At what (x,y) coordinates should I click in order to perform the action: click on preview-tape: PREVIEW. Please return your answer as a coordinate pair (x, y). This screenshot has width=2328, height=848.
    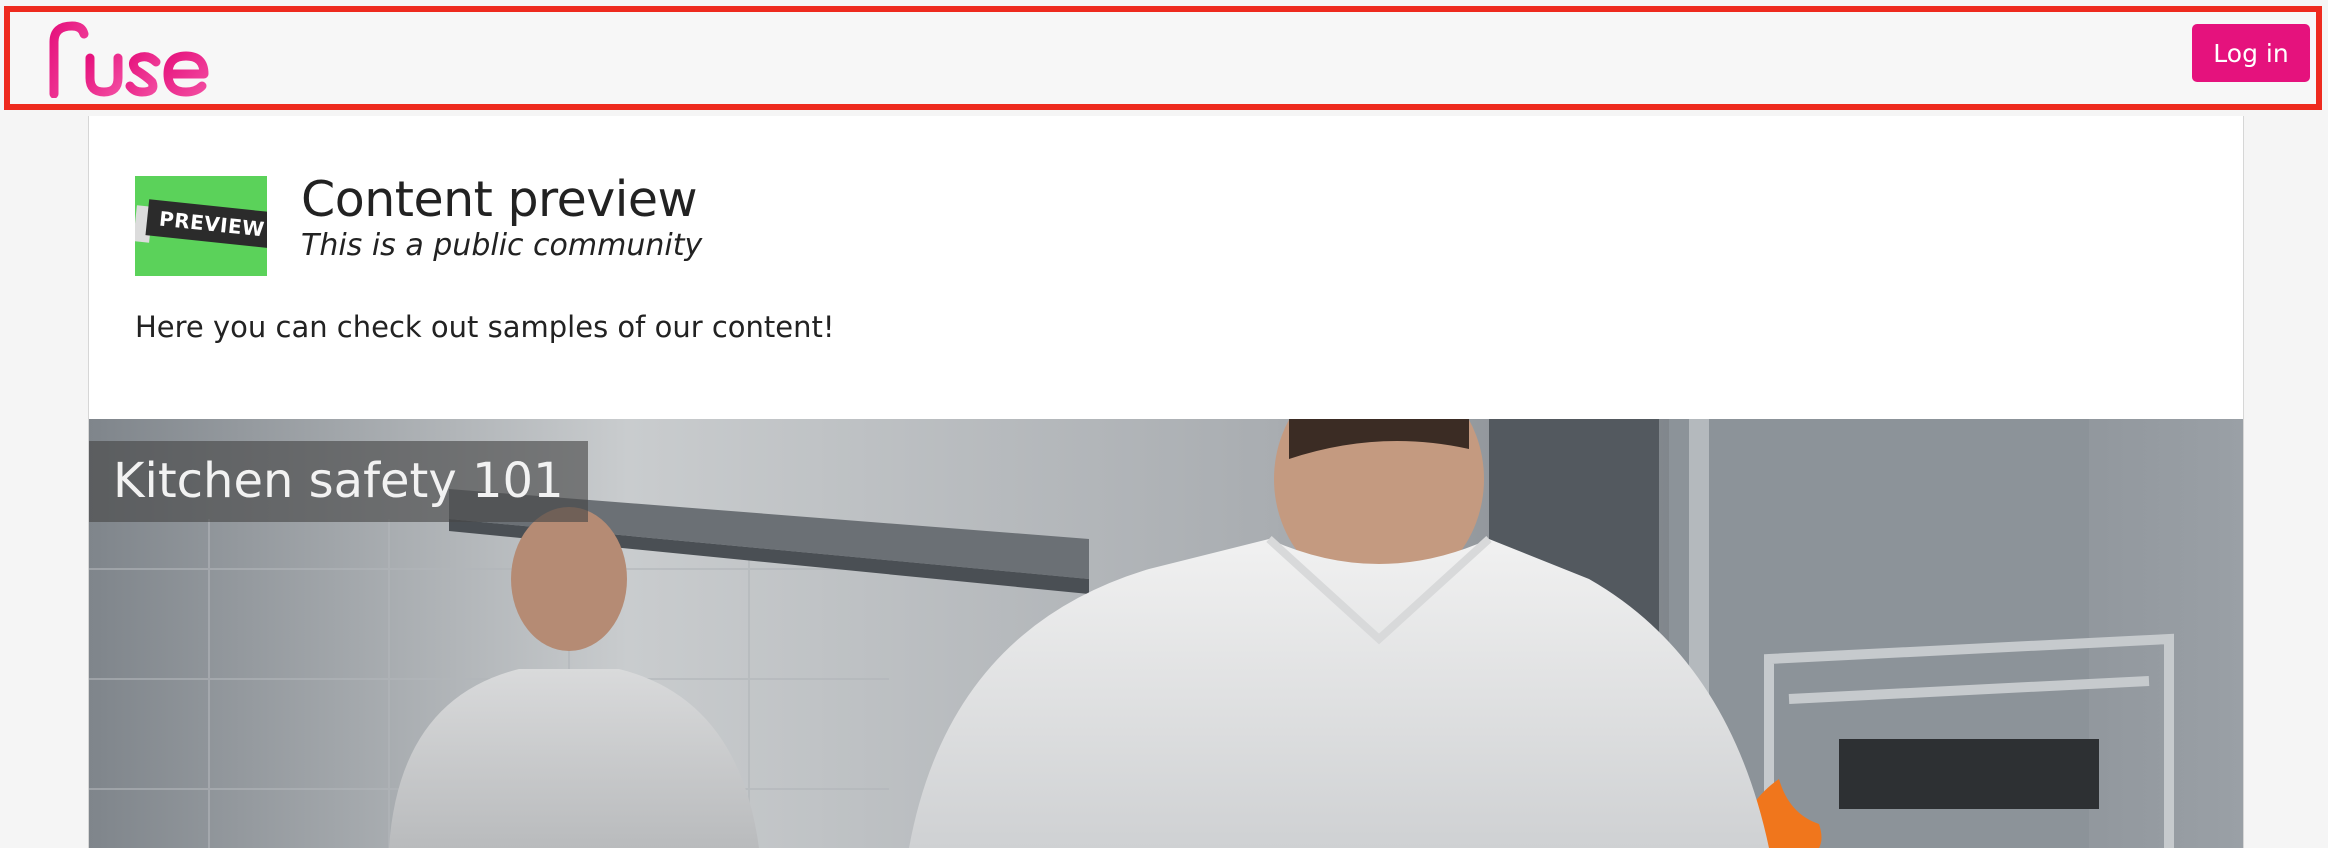
    Looking at the image, I should click on (206, 224).